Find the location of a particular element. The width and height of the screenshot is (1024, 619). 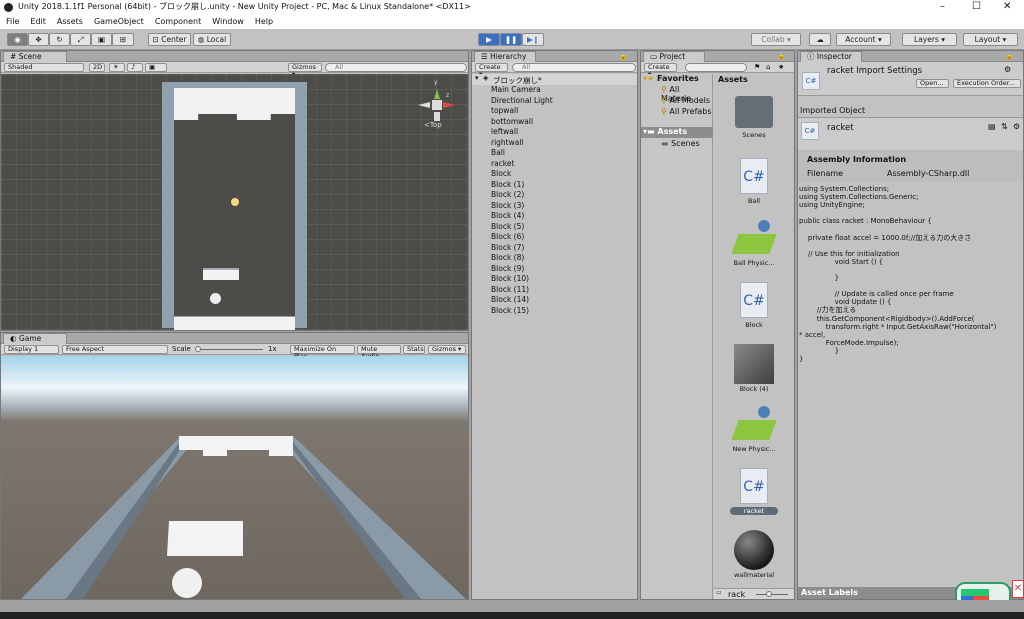

settings-gear-icon: ⚙ is located at coordinates (1007, 69).